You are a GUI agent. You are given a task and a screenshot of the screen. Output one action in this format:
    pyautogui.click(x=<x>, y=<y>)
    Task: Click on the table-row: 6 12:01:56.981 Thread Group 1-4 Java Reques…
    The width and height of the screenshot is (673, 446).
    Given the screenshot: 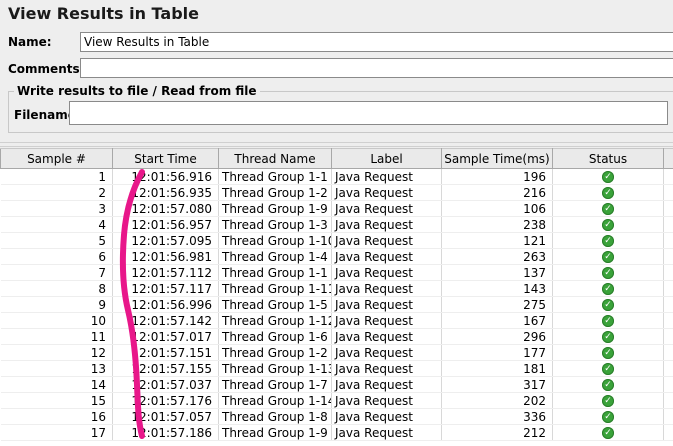 What is the action you would take?
    pyautogui.click(x=336, y=256)
    